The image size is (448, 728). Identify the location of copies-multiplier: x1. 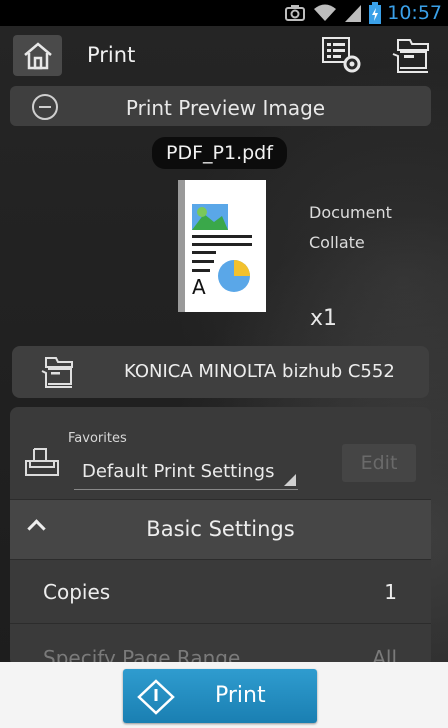
(324, 318).